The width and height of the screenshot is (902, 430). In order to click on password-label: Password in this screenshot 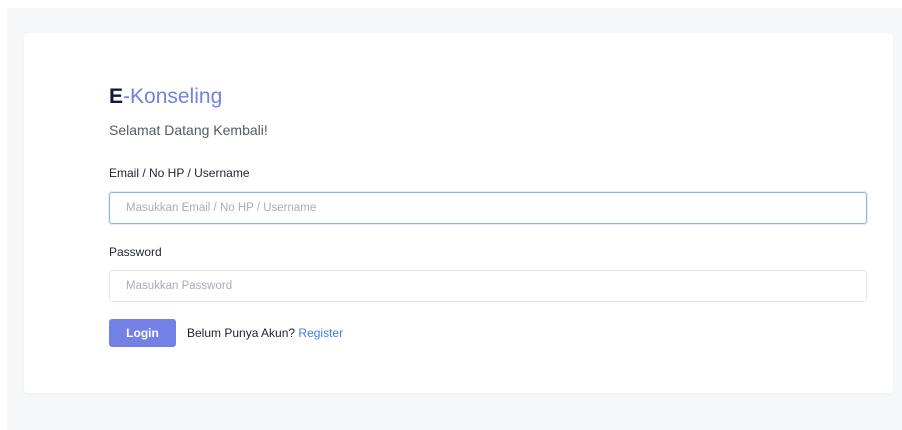, I will do `click(135, 252)`.